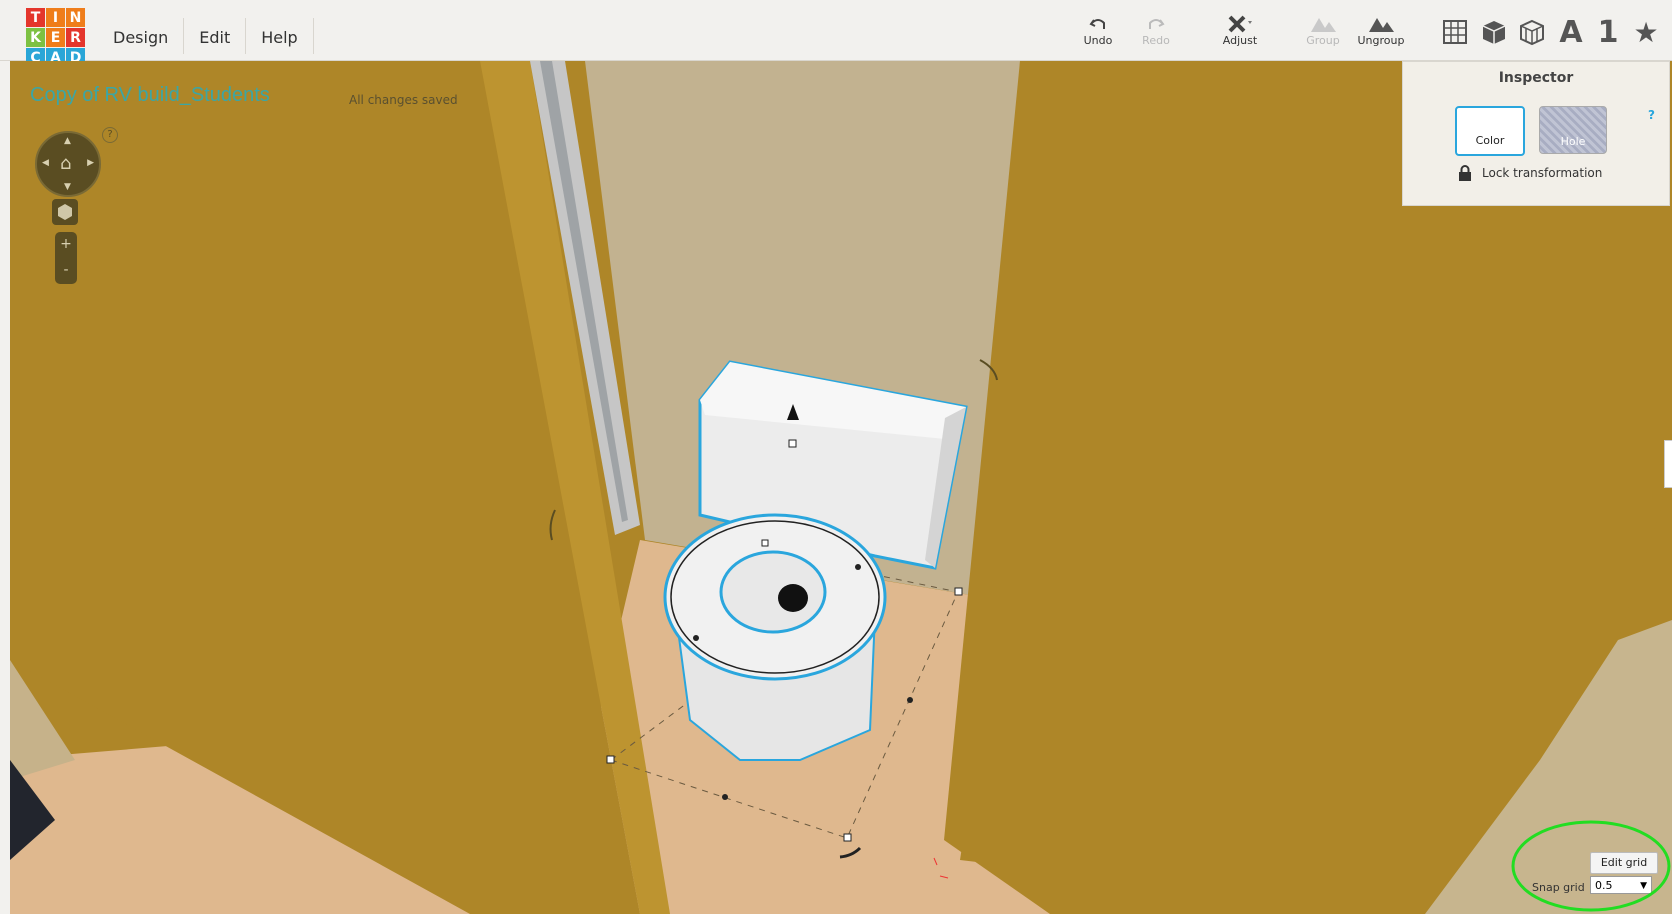 The image size is (1672, 914). What do you see at coordinates (1646, 32) in the screenshot?
I see `star-icon: ★` at bounding box center [1646, 32].